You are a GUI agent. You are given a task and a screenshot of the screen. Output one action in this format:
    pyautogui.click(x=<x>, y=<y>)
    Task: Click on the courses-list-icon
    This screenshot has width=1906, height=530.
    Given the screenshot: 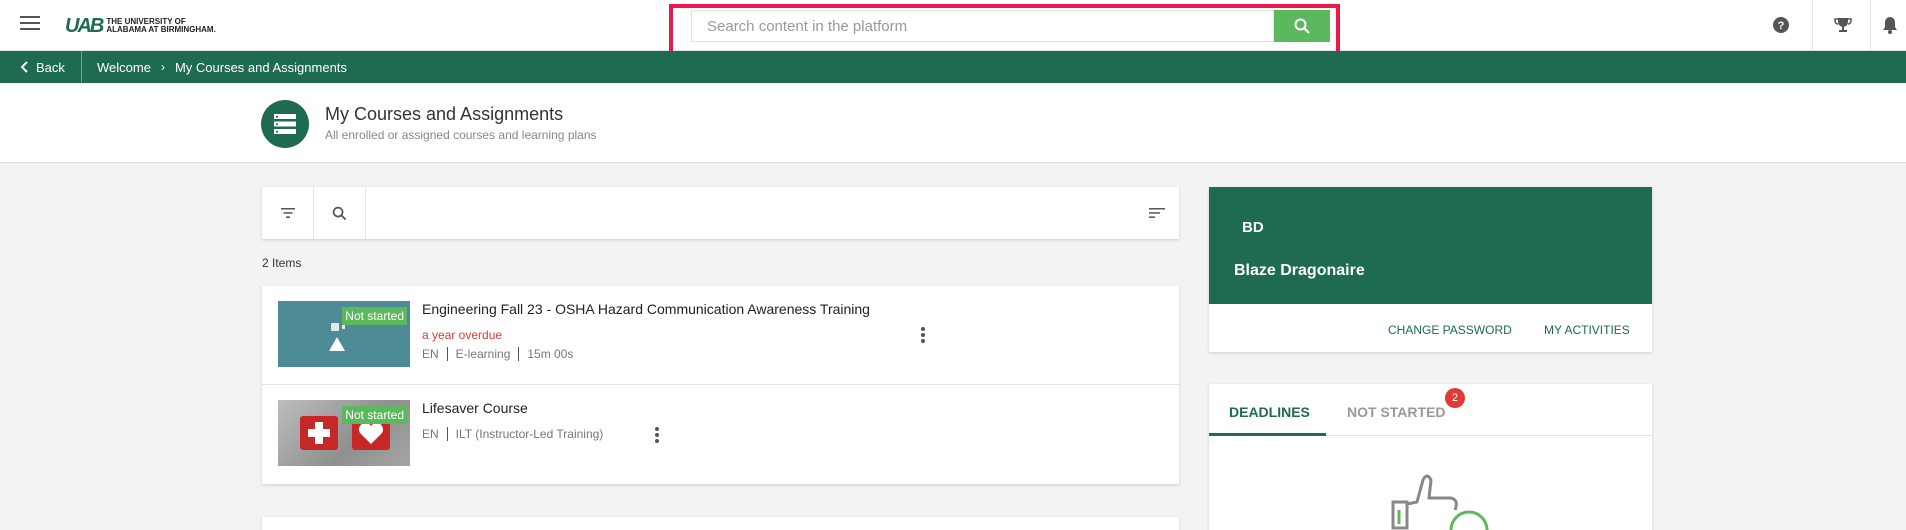 What is the action you would take?
    pyautogui.click(x=285, y=124)
    